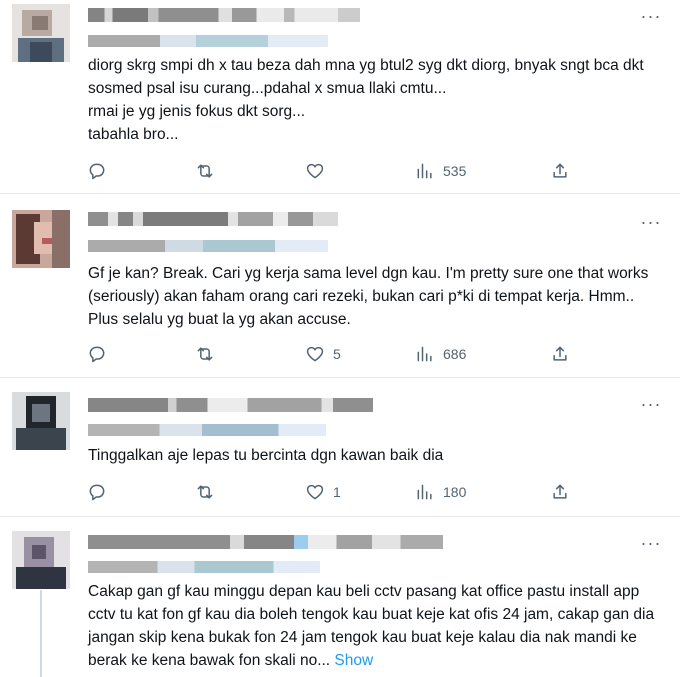  What do you see at coordinates (455, 492) in the screenshot?
I see `view-count: 180` at bounding box center [455, 492].